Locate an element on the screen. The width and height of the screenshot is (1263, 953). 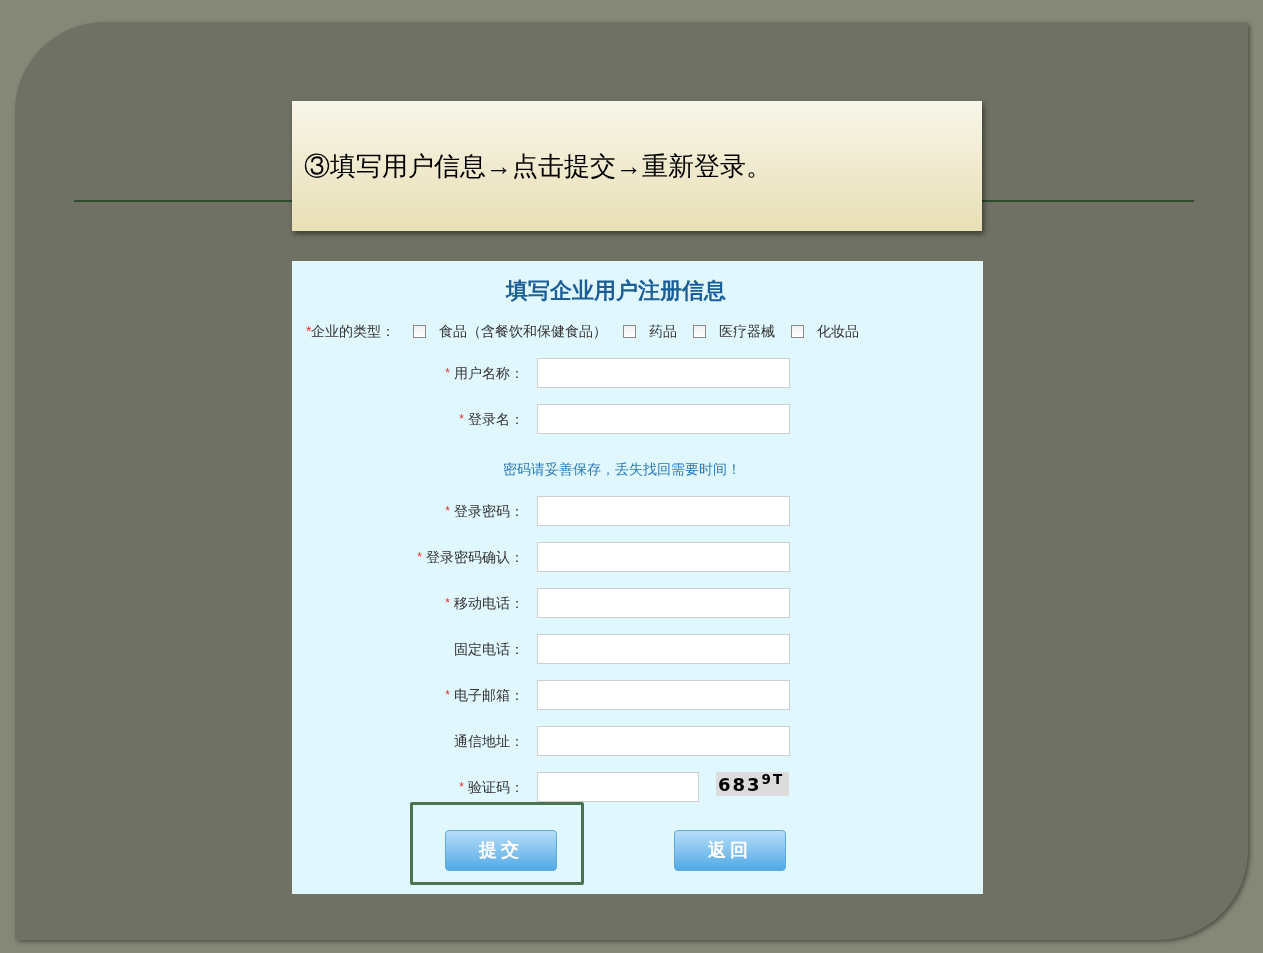
checkbox-label: 医疗器械 is located at coordinates (747, 331).